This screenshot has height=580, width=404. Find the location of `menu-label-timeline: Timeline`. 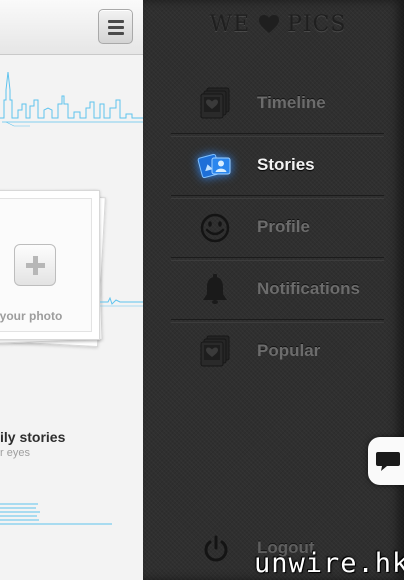

menu-label-timeline: Timeline is located at coordinates (291, 102).